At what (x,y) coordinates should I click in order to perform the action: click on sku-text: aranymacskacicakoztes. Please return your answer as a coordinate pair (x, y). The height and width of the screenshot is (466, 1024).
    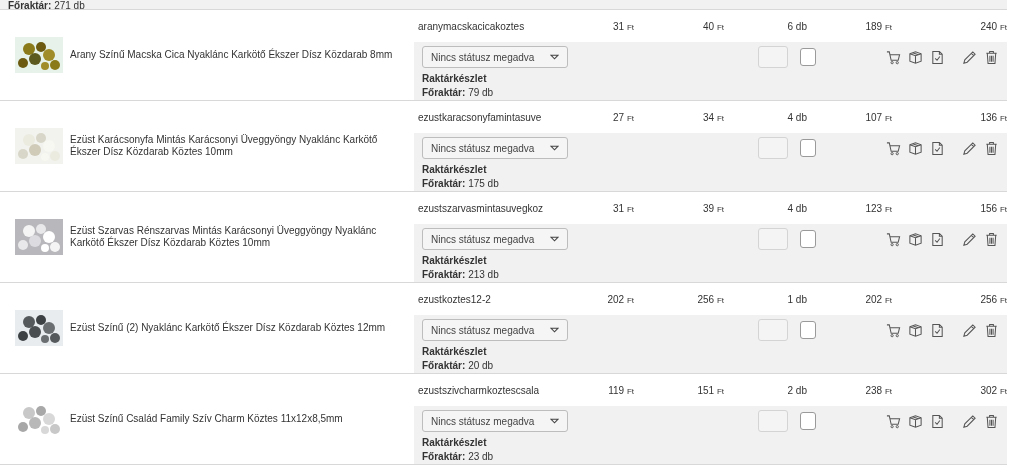
    Looking at the image, I should click on (472, 26).